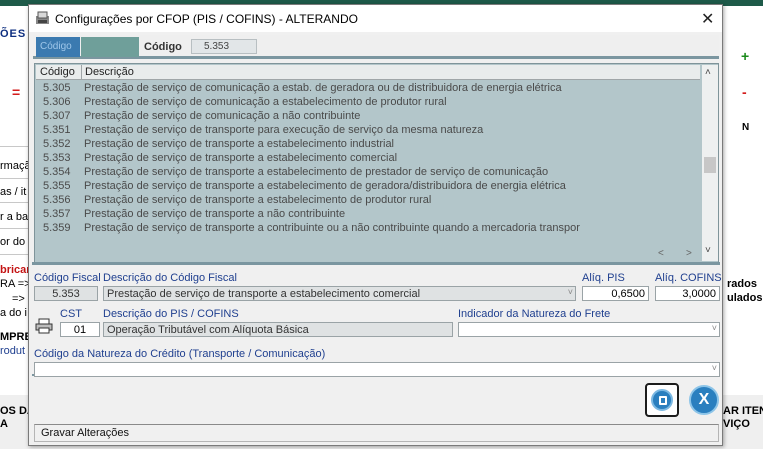 The image size is (763, 449). Describe the element at coordinates (57, 228) in the screenshot. I see `row-code: 5.359` at that location.